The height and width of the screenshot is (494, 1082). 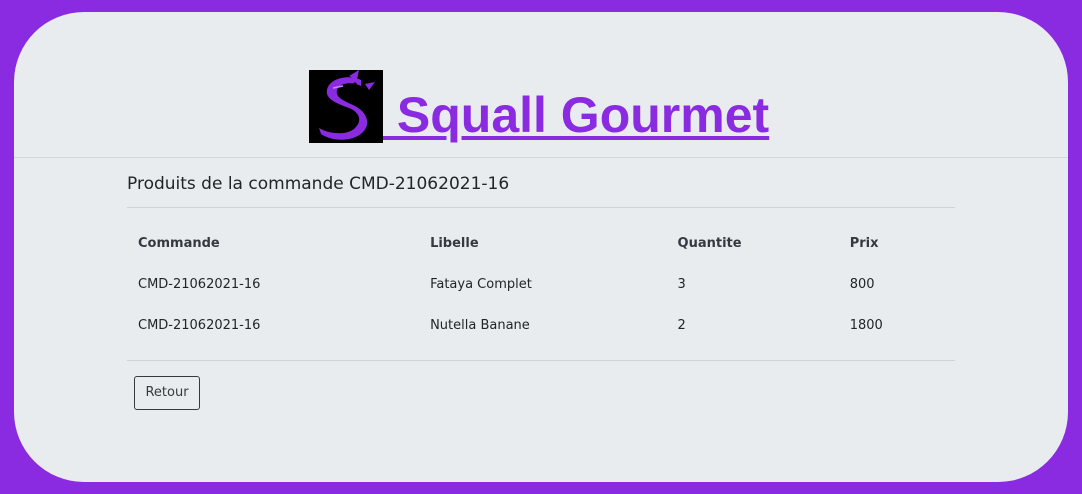 I want to click on cell-prix: 1800, so click(x=866, y=325).